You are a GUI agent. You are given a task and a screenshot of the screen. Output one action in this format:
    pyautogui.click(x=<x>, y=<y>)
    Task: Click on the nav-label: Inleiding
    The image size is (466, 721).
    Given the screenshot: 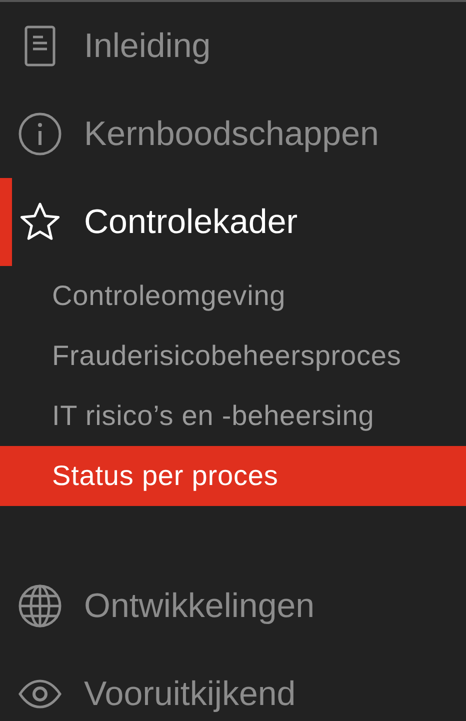 What is the action you would take?
    pyautogui.click(x=147, y=46)
    